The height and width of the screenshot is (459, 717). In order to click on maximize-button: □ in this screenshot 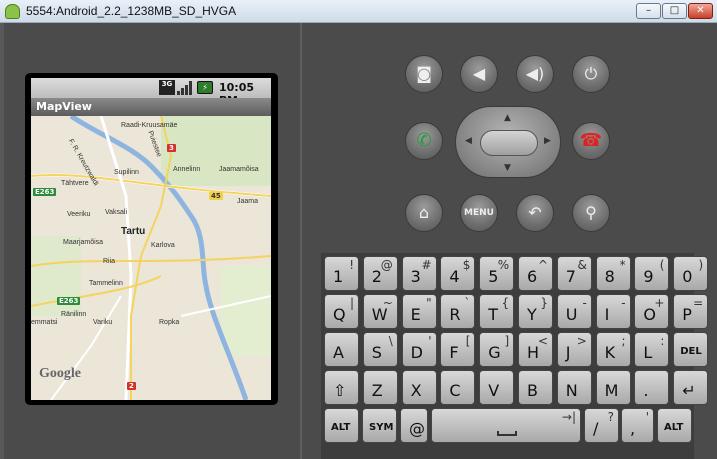, I will do `click(674, 11)`.